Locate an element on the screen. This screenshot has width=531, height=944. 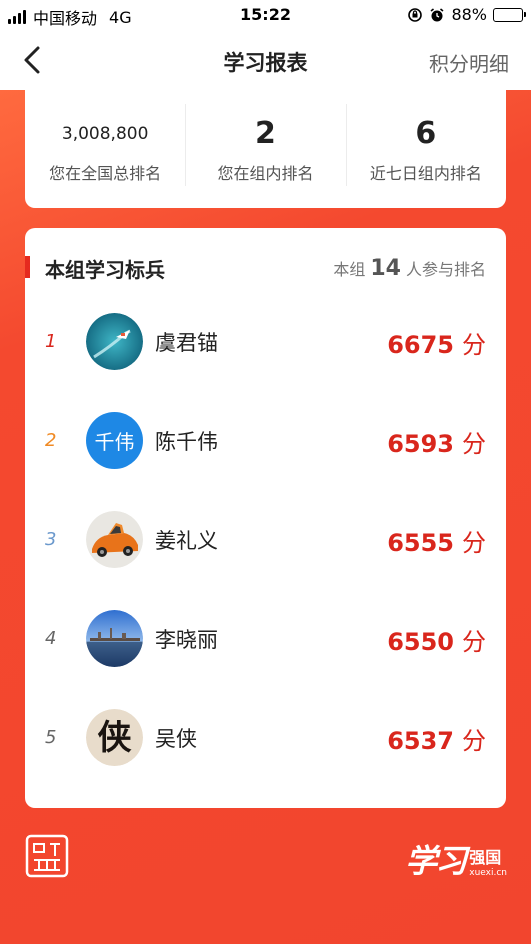
member-score: 6555 分 is located at coordinates (436, 540).